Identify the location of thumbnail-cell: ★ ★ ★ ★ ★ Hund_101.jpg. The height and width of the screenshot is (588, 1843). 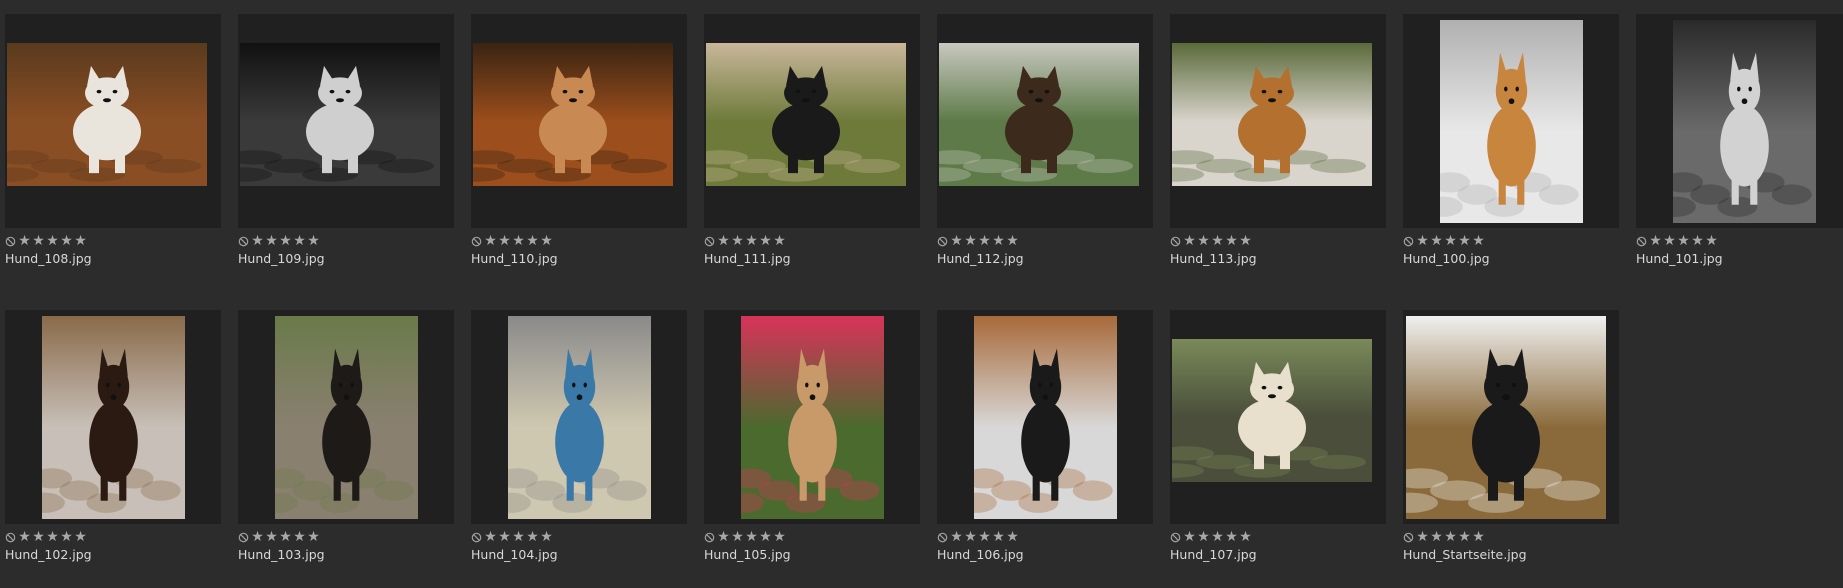
(1737, 138).